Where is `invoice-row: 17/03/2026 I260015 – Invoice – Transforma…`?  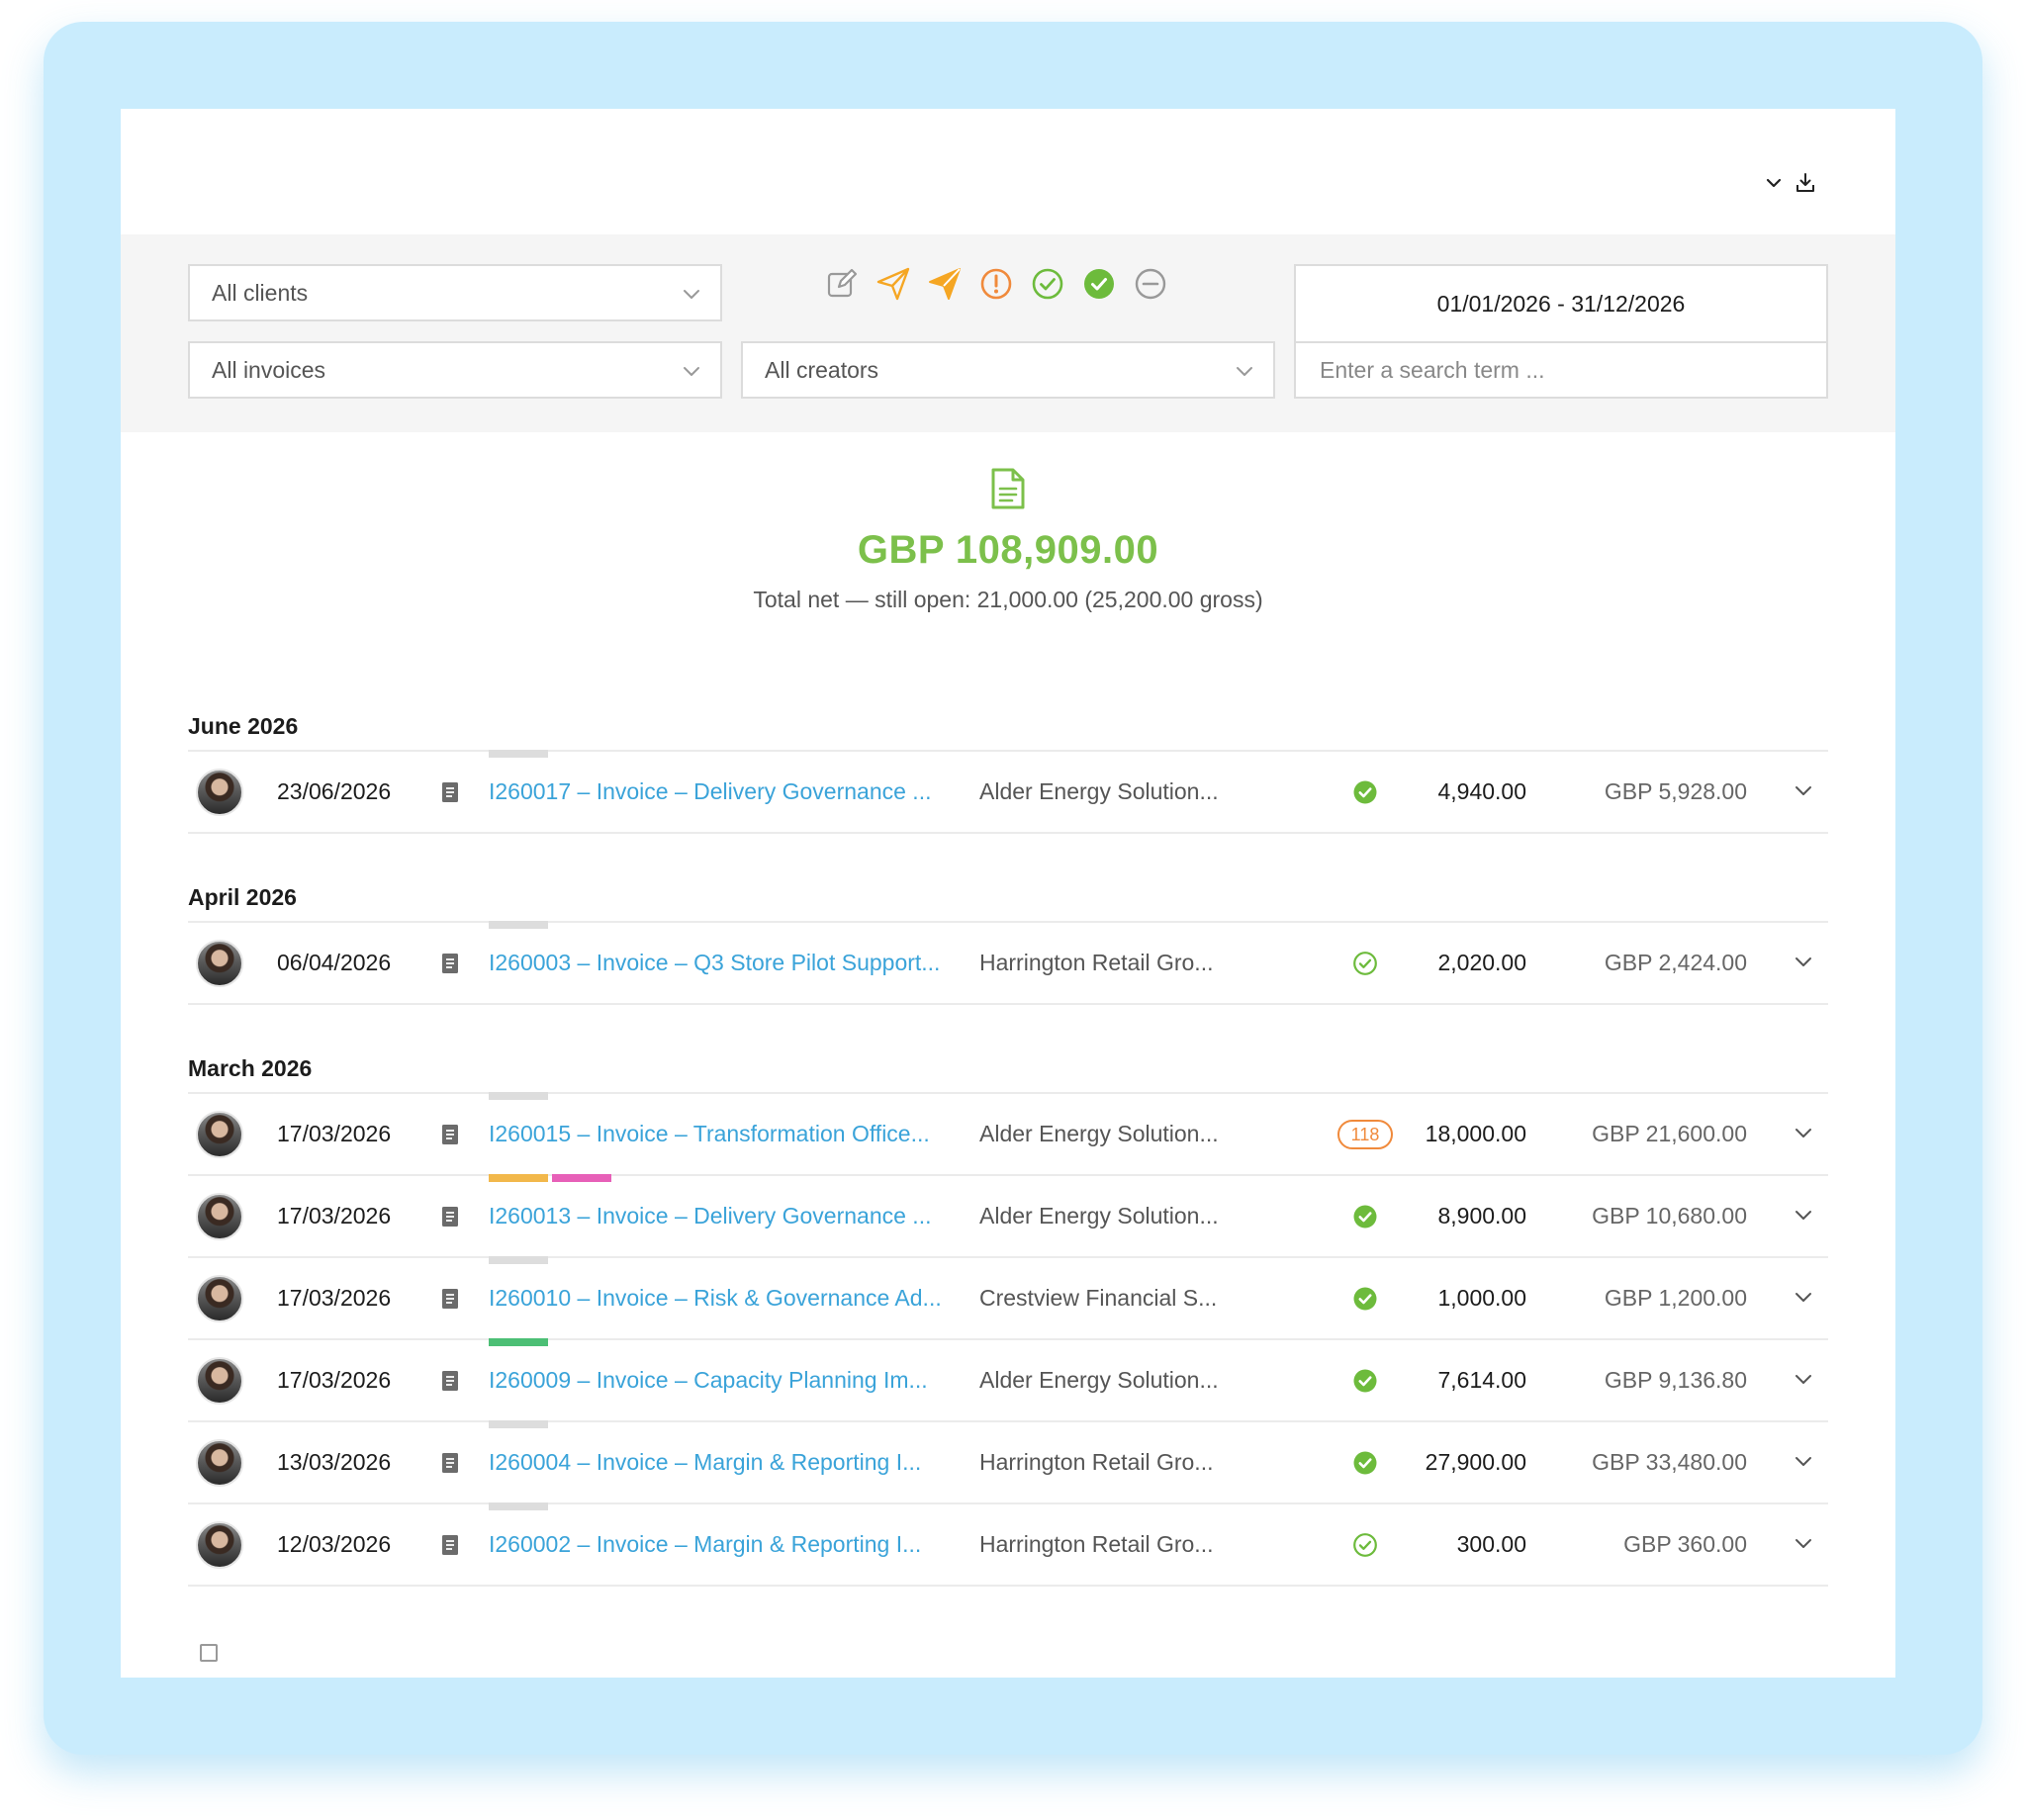
invoice-row: 17/03/2026 I260015 – Invoice – Transforma… is located at coordinates (1008, 1133).